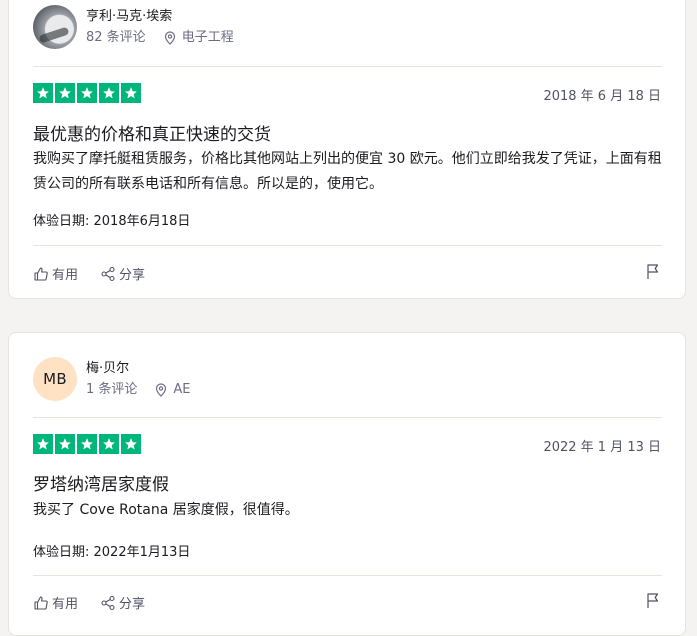  What do you see at coordinates (112, 221) in the screenshot?
I see `experience-date: 体验日期: 2018年6月18日` at bounding box center [112, 221].